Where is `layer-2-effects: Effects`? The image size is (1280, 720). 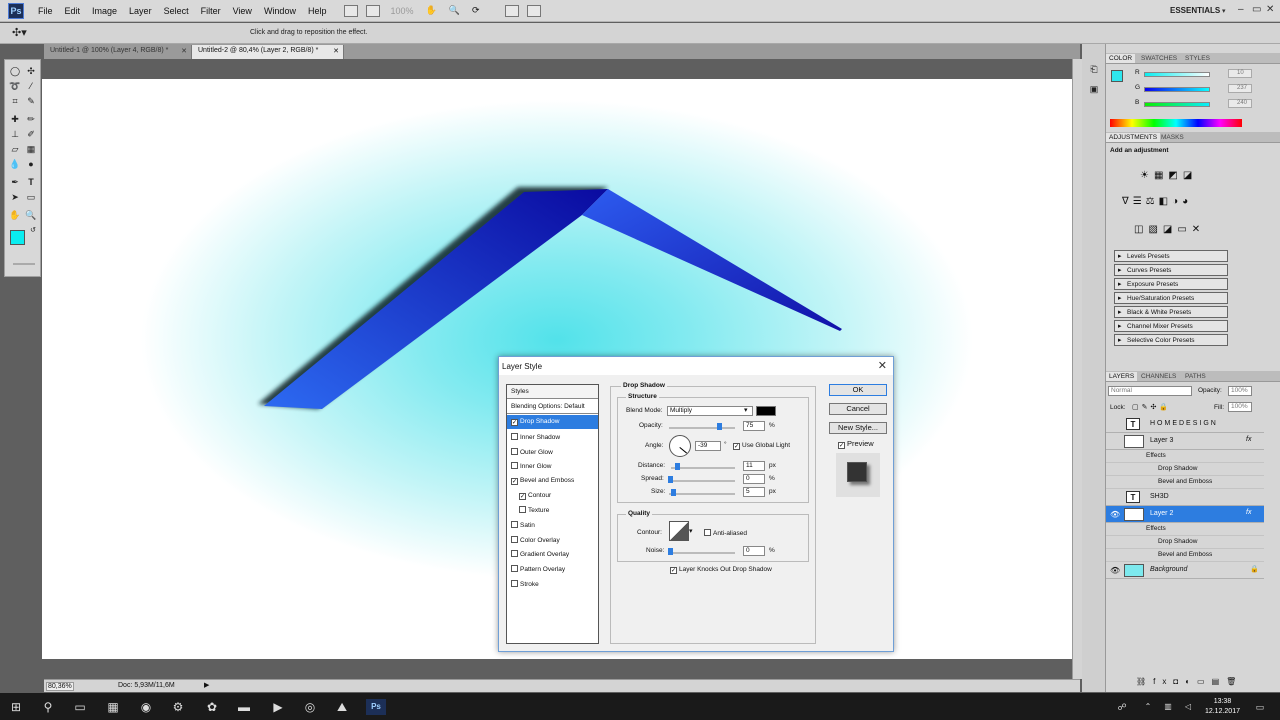 layer-2-effects: Effects is located at coordinates (1185, 529).